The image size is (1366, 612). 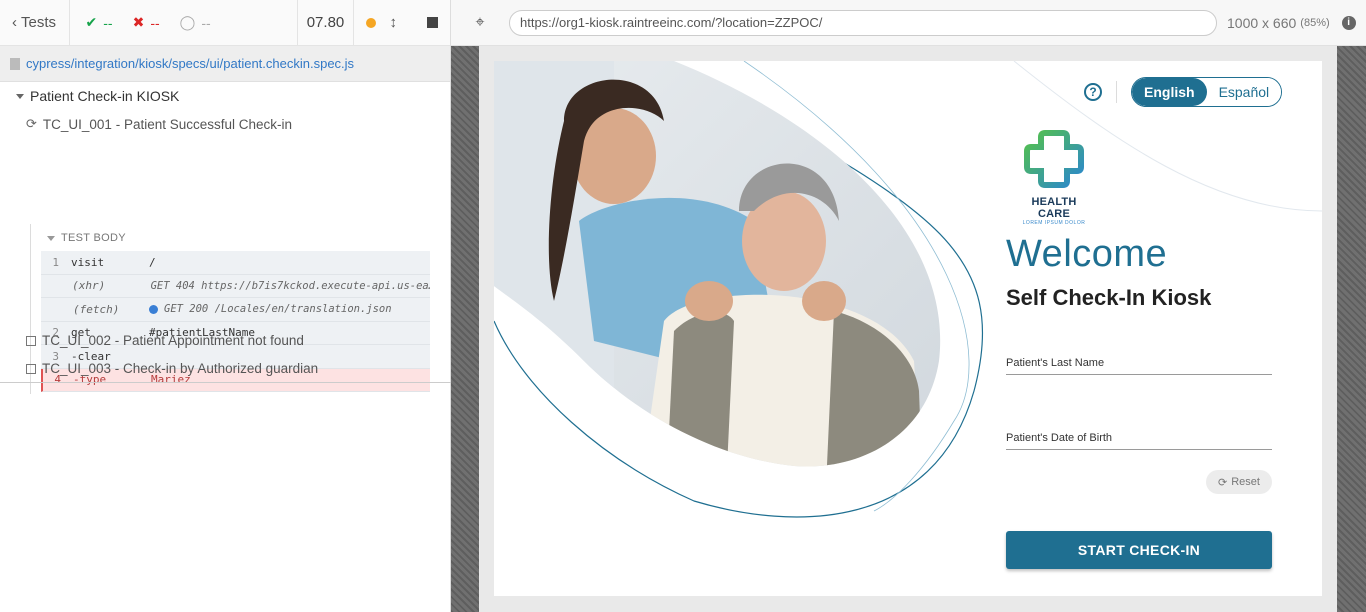 I want to click on suite-title: Patient Check-in KIOSK, so click(x=97, y=96).